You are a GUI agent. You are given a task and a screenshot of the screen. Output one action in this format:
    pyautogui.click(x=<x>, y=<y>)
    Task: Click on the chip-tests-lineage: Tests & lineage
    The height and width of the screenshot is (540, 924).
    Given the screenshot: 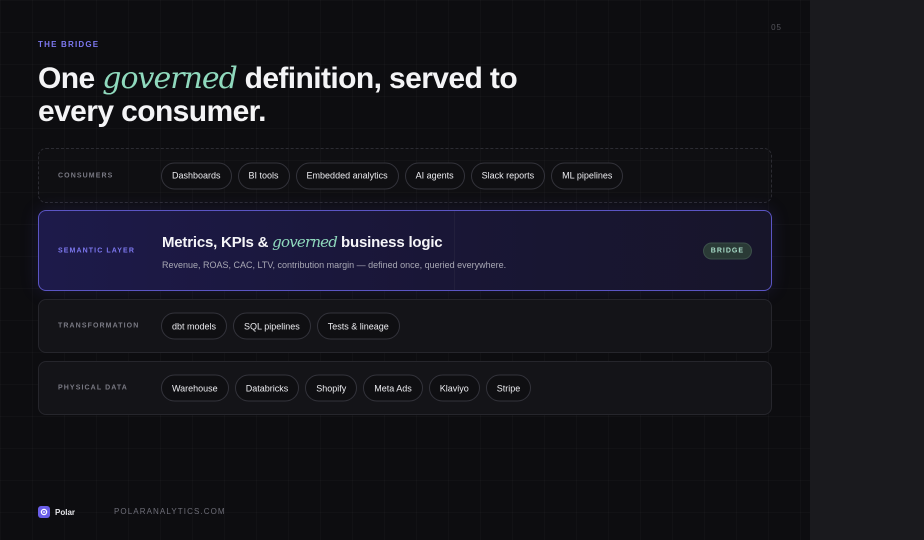 What is the action you would take?
    pyautogui.click(x=358, y=326)
    